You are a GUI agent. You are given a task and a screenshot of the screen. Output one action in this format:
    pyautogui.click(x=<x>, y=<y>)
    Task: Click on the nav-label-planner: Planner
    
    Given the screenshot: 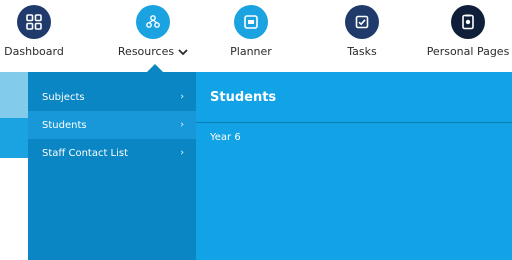 What is the action you would take?
    pyautogui.click(x=251, y=51)
    